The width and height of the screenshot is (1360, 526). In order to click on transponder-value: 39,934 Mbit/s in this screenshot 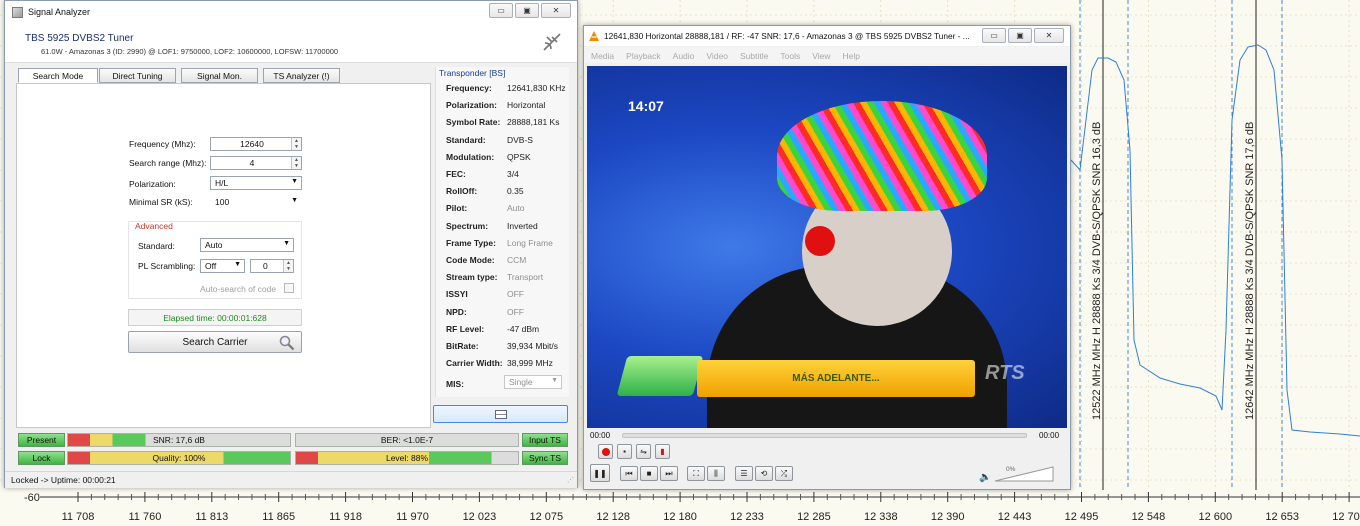, I will do `click(533, 346)`.